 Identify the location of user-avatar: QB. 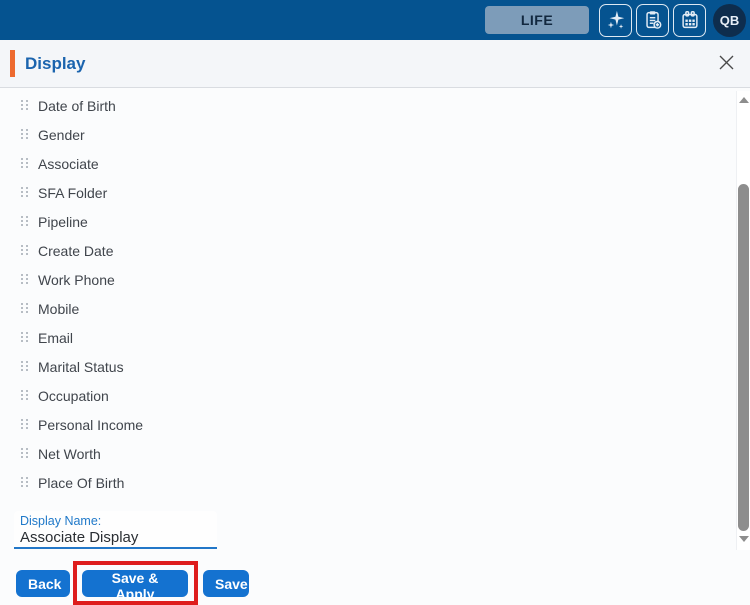
(729, 20).